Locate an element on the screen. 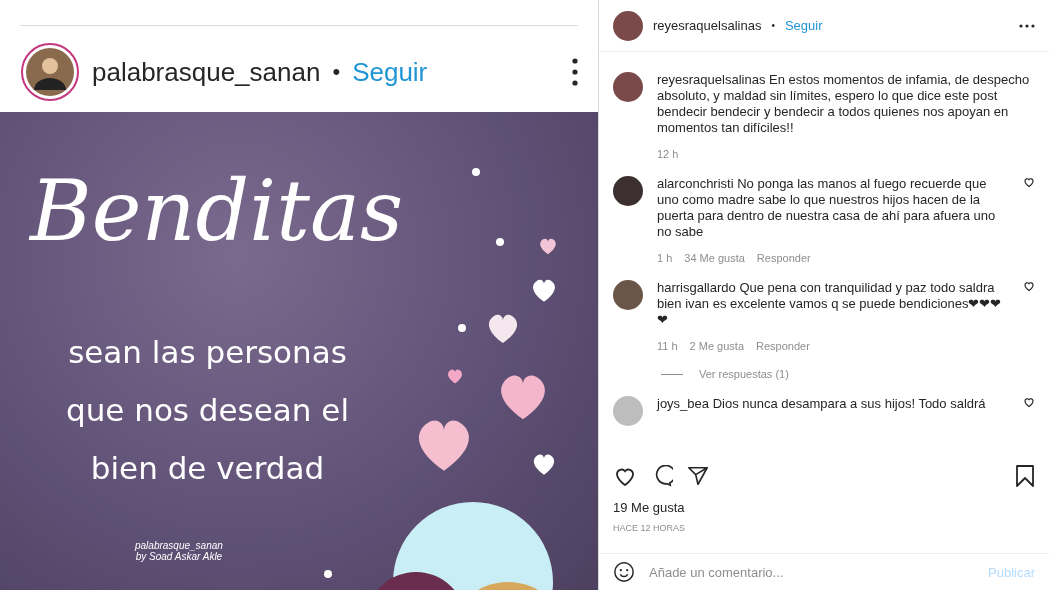  emoji-icon is located at coordinates (624, 572).